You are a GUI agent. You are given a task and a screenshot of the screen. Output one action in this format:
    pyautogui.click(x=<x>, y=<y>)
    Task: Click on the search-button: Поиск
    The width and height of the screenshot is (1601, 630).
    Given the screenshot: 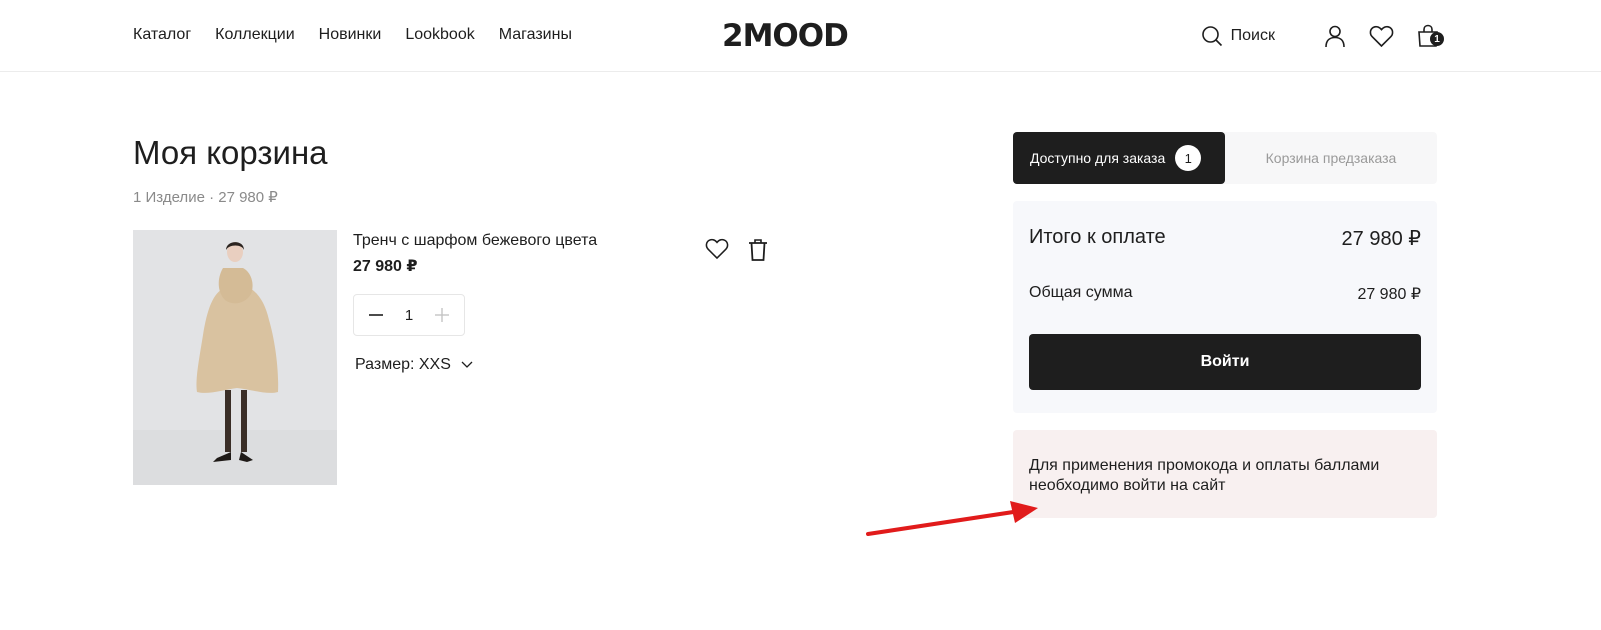 What is the action you would take?
    pyautogui.click(x=1238, y=36)
    